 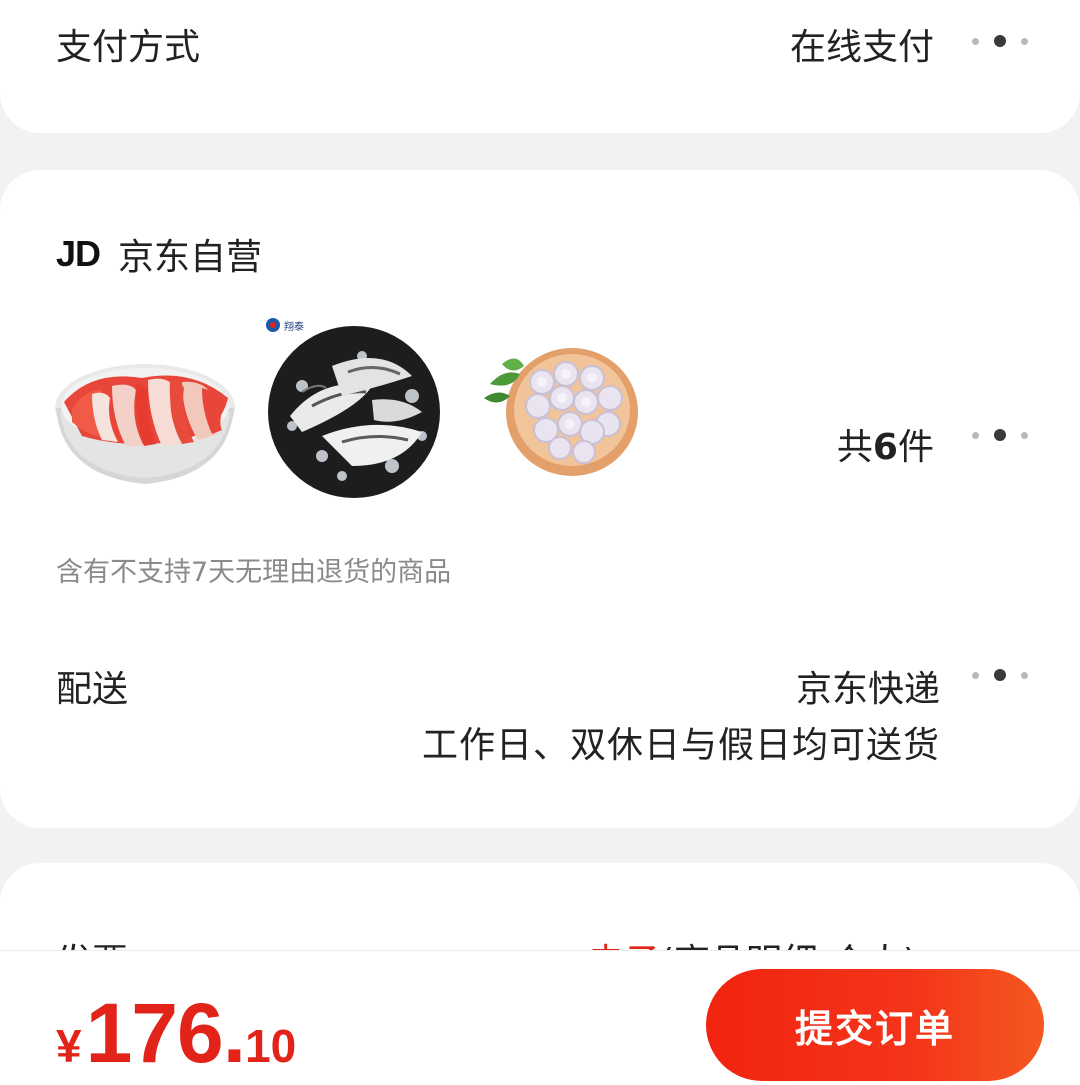 What do you see at coordinates (854, 447) in the screenshot?
I see `count-prefix: 共` at bounding box center [854, 447].